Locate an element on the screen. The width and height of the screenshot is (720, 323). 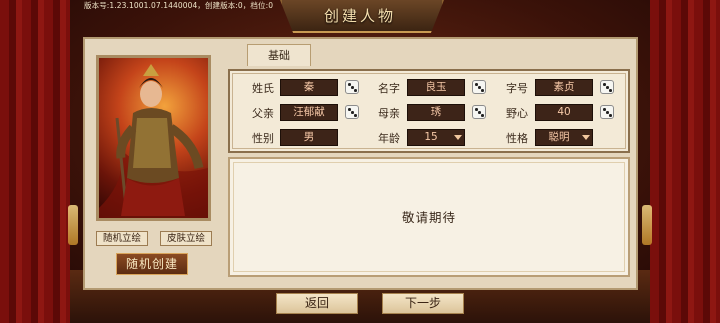
coming-soon-text: 敬请期待 is located at coordinates (428, 217).